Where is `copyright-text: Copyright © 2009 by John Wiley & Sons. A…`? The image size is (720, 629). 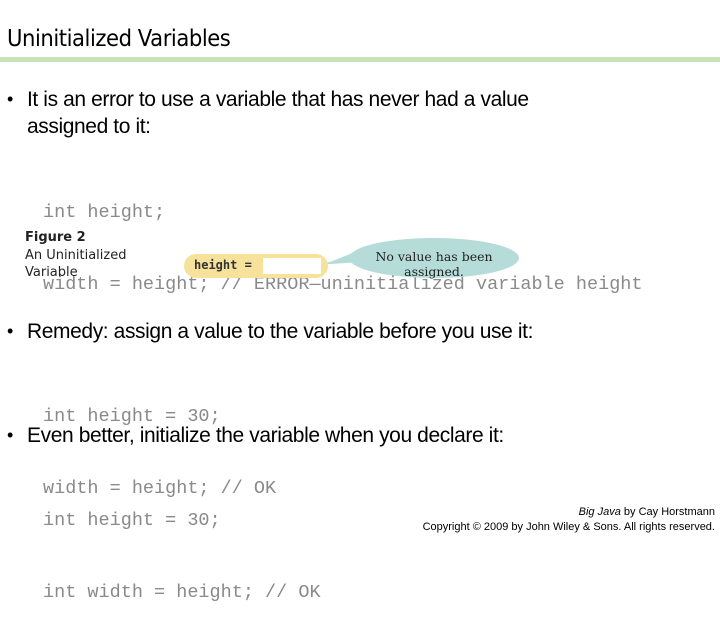 copyright-text: Copyright © 2009 by John Wiley & Sons. A… is located at coordinates (568, 527).